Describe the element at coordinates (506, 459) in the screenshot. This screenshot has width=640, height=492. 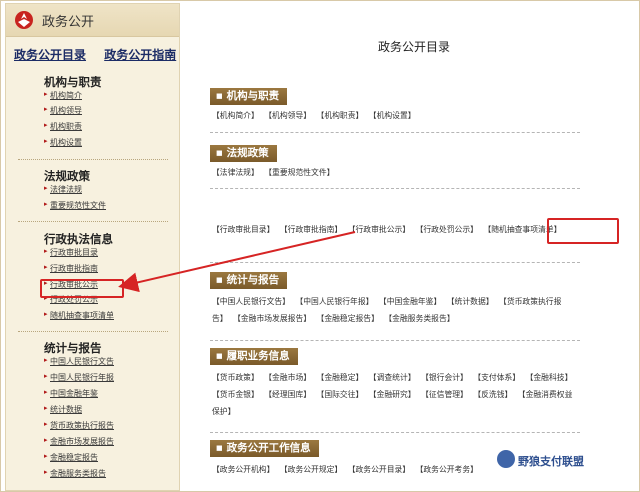
I see `wechat-logo-icon` at that location.